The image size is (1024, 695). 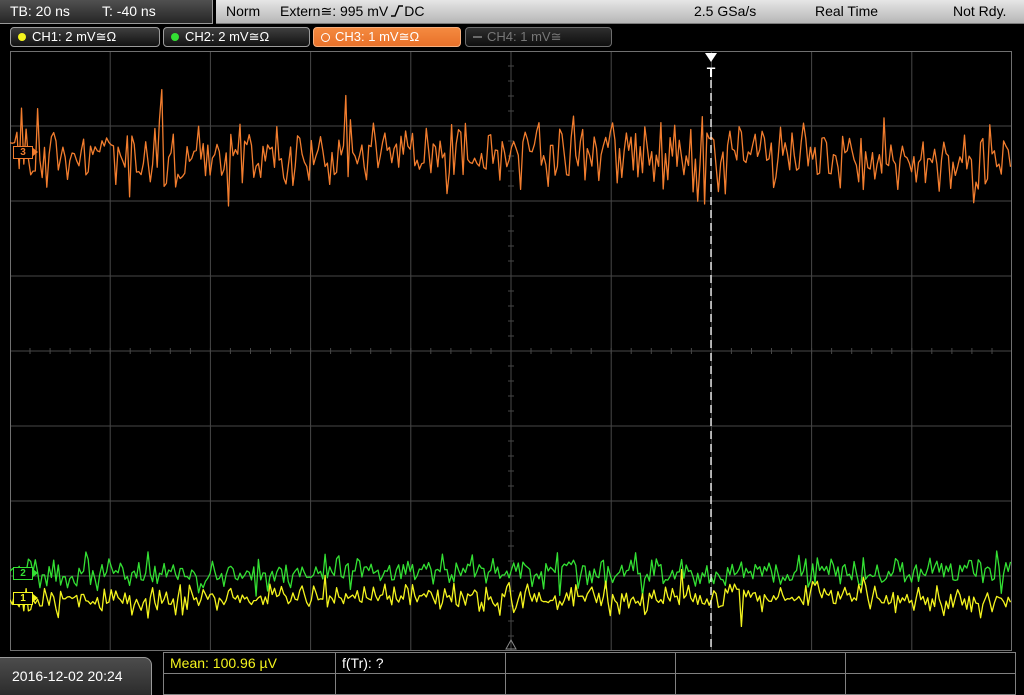 I want to click on timebase-panel: TB: 20 ns T: -40 ns, so click(x=106, y=12).